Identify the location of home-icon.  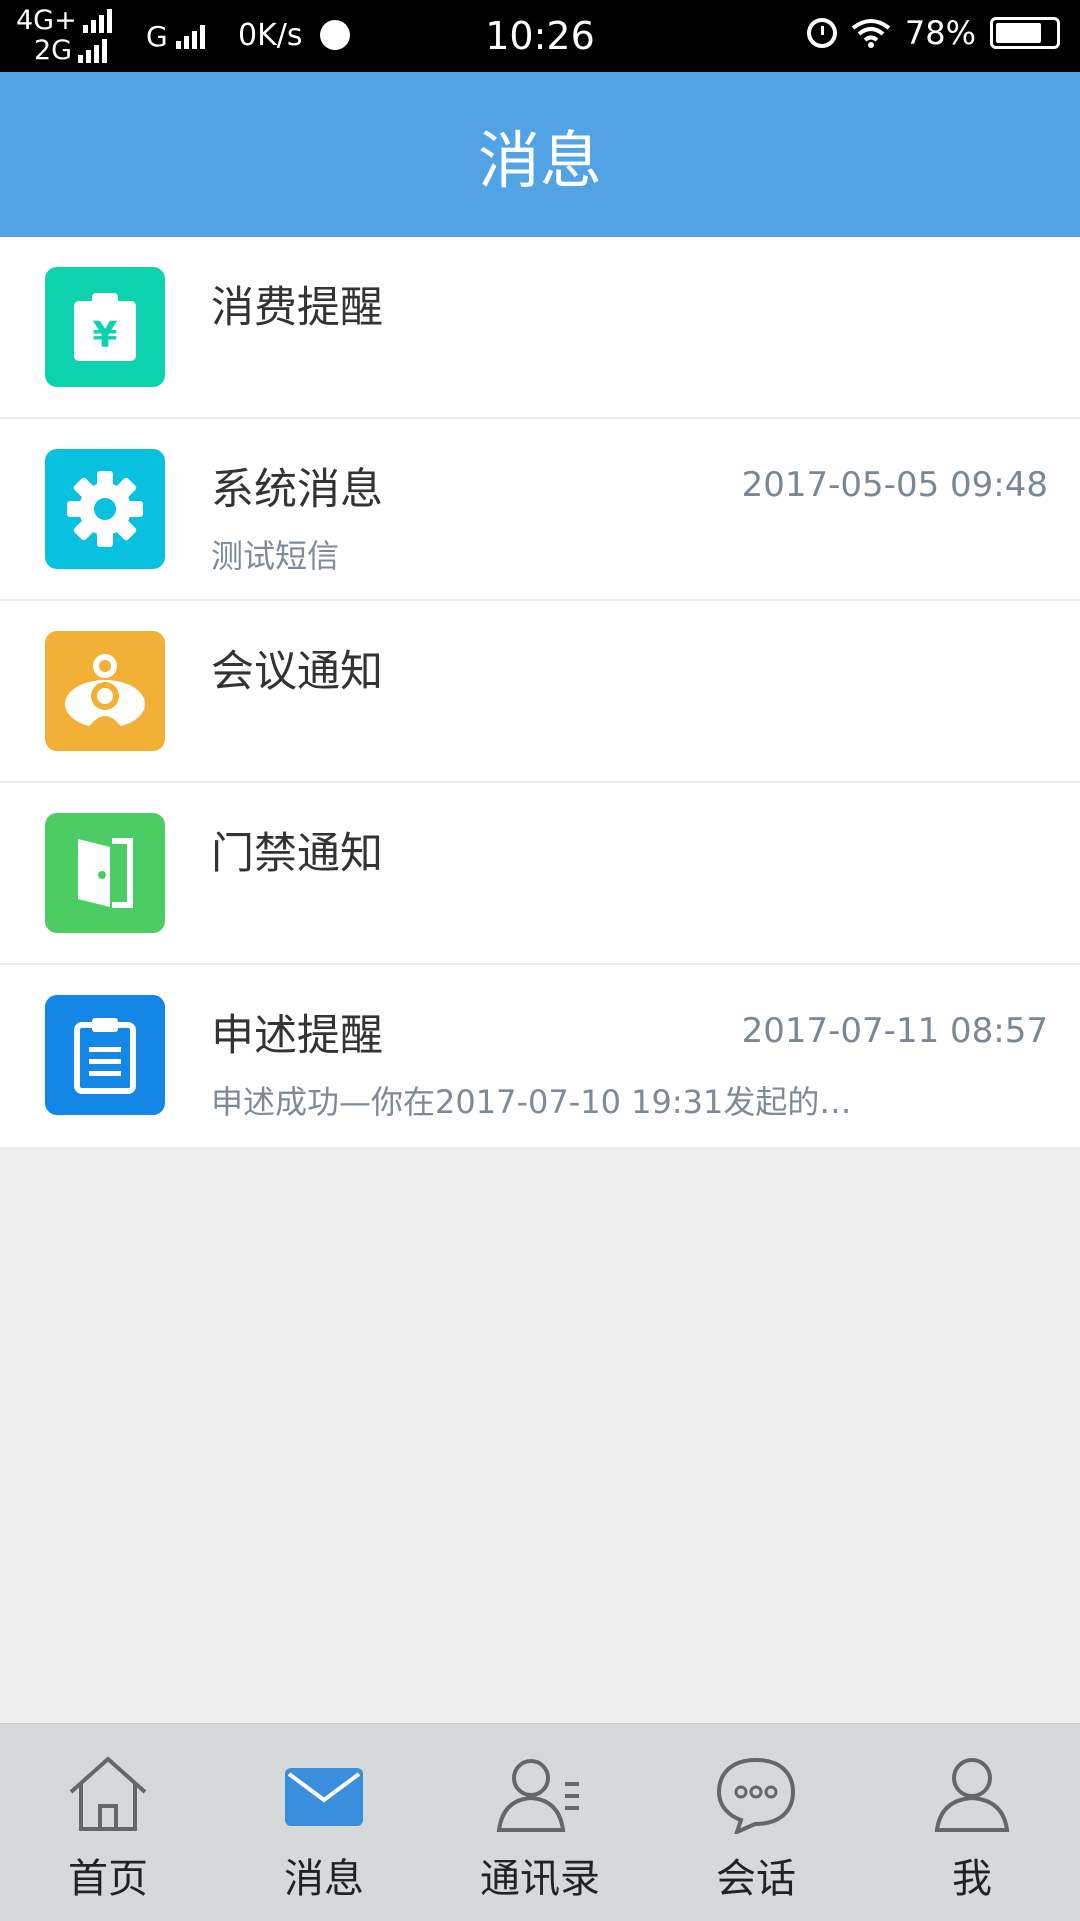
(108, 1793).